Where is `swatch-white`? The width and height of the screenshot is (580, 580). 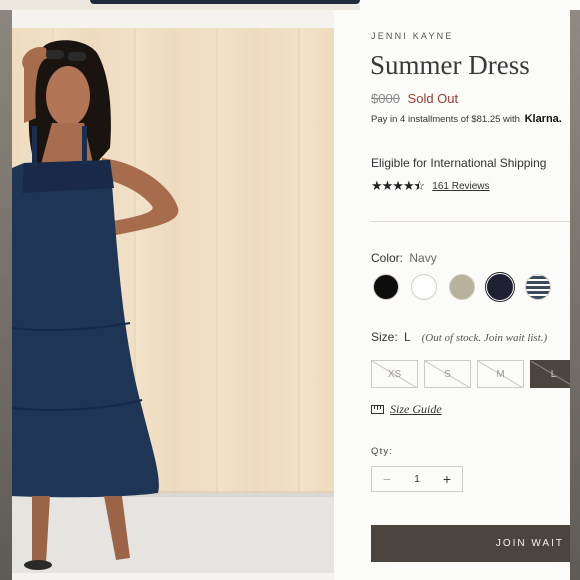
swatch-white is located at coordinates (424, 287).